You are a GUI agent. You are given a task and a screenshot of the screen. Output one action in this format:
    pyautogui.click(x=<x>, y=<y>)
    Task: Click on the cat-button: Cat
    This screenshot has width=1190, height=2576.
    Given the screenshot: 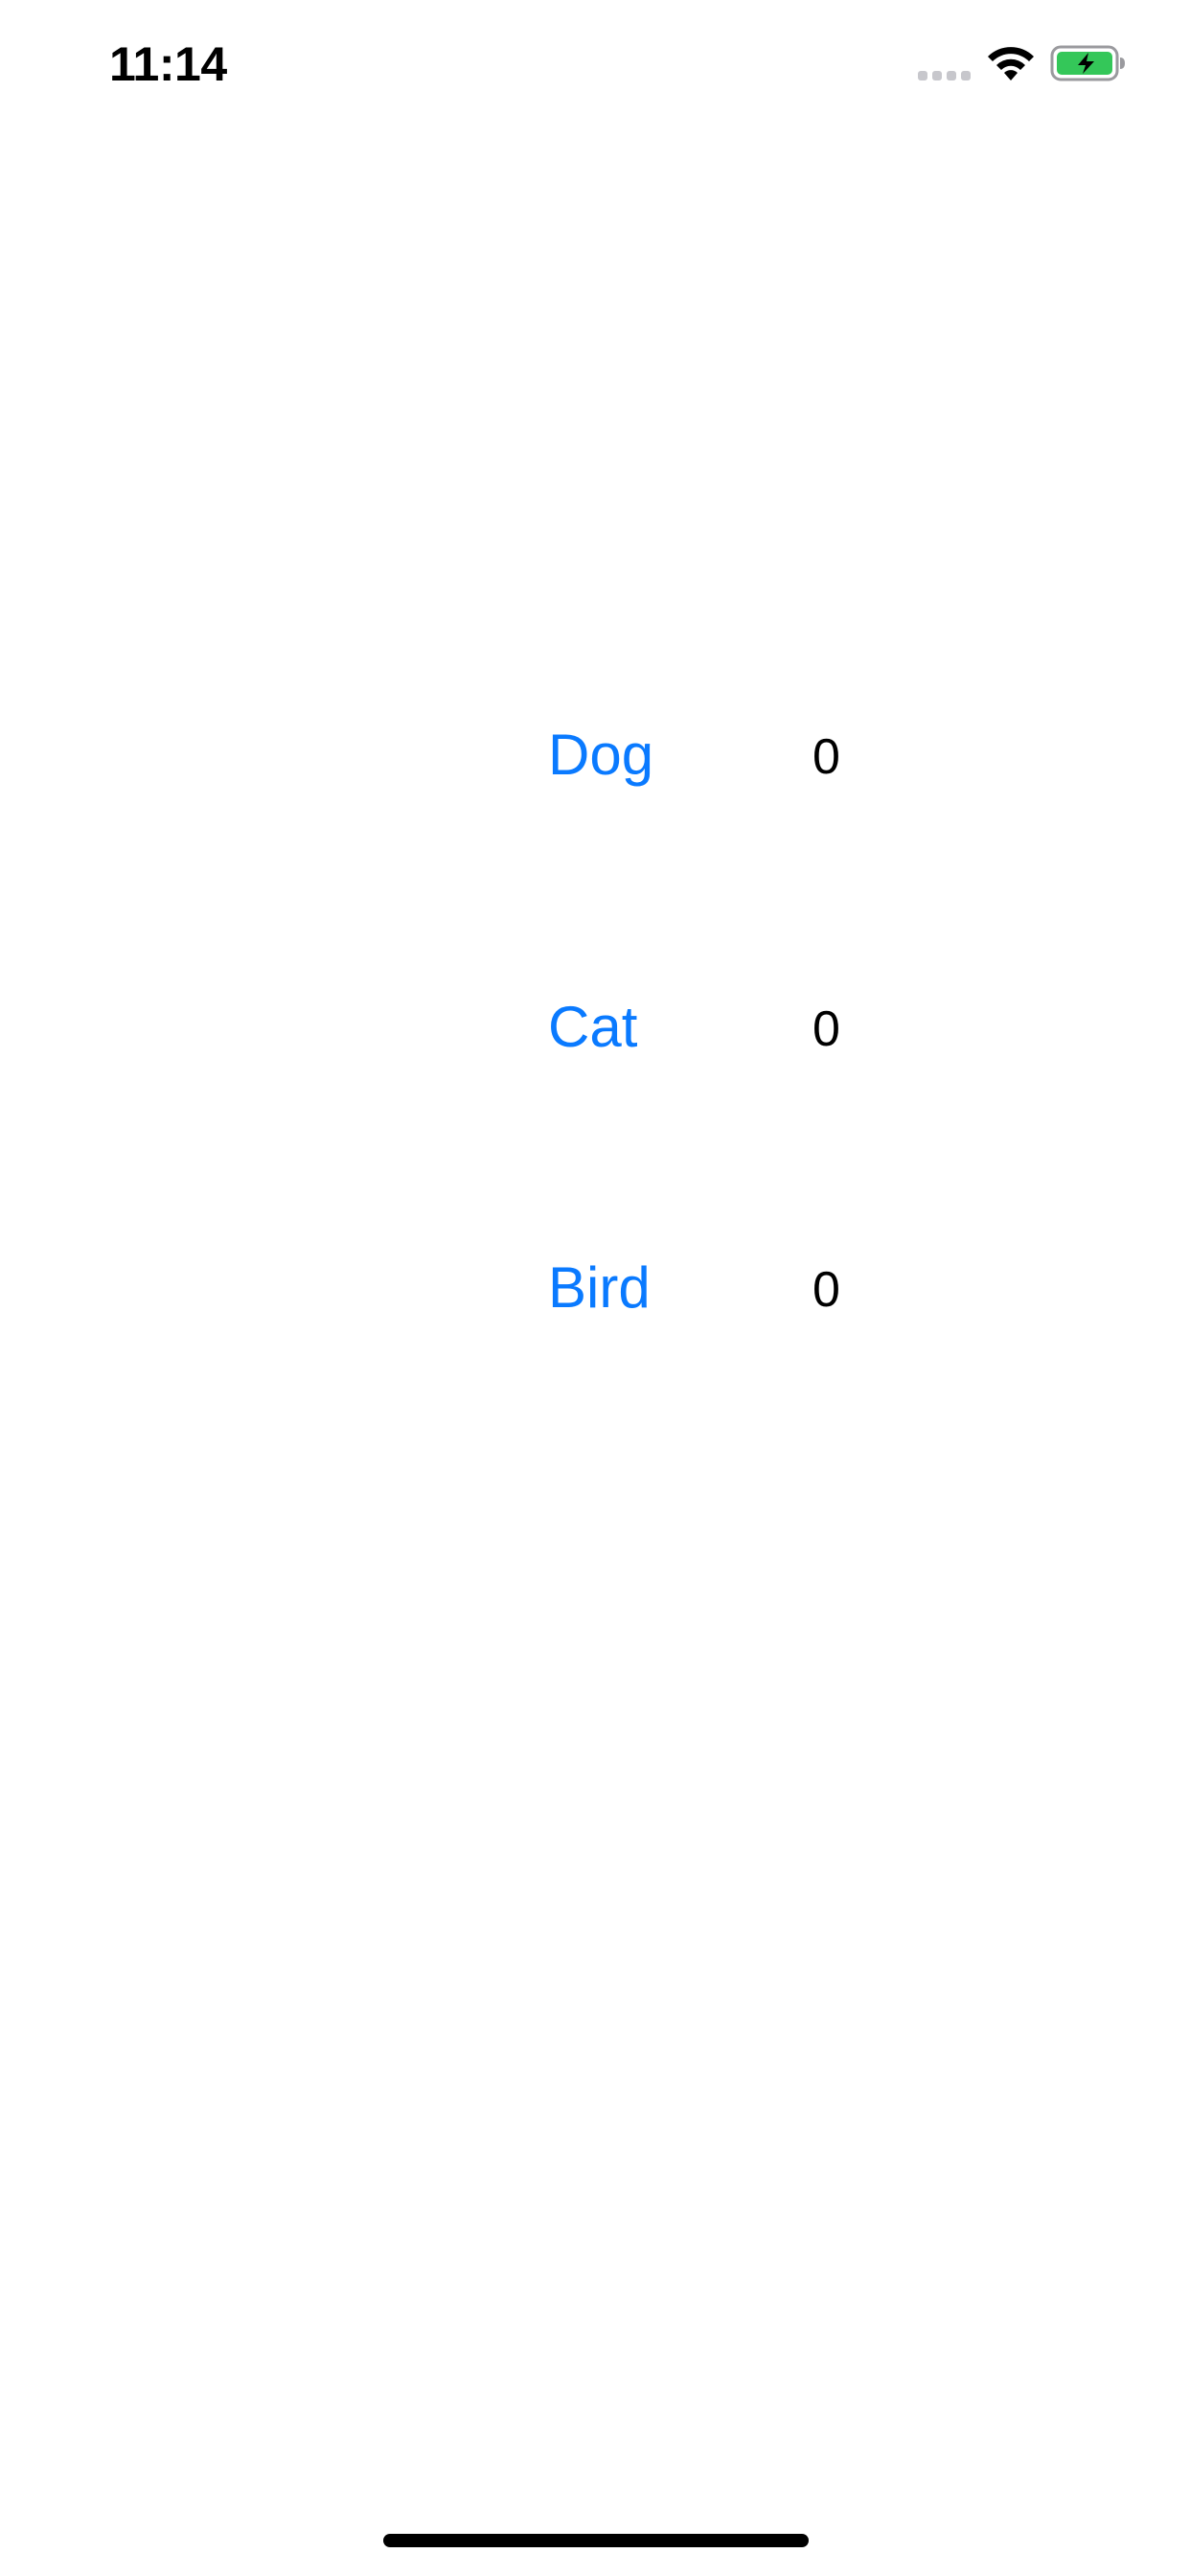 What is the action you would take?
    pyautogui.click(x=592, y=1027)
    